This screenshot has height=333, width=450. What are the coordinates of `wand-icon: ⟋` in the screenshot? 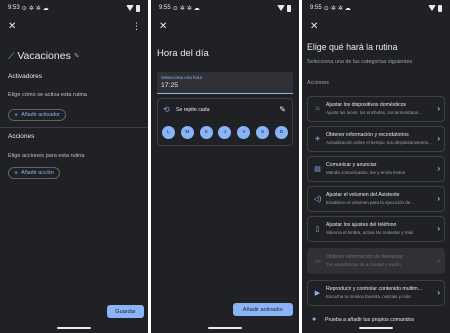 It's located at (11, 55).